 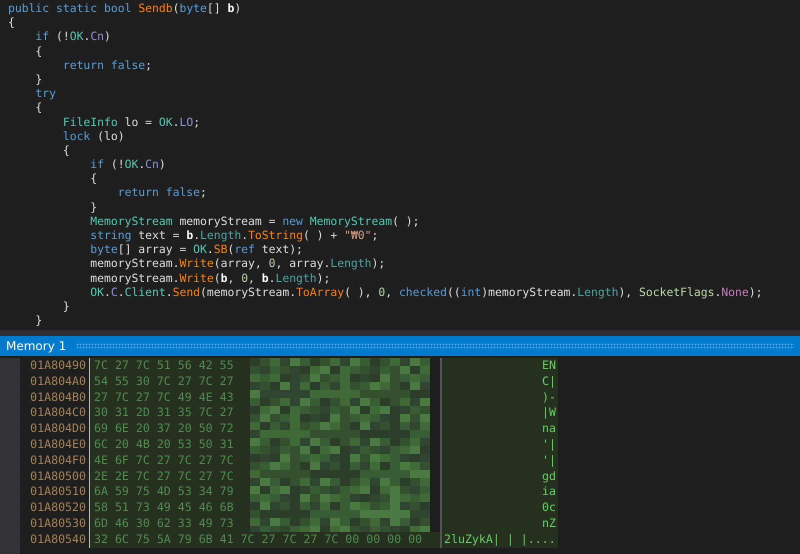 I want to click on code-line: memoryStream.Write(array, 0, array.Length);, so click(x=237, y=263).